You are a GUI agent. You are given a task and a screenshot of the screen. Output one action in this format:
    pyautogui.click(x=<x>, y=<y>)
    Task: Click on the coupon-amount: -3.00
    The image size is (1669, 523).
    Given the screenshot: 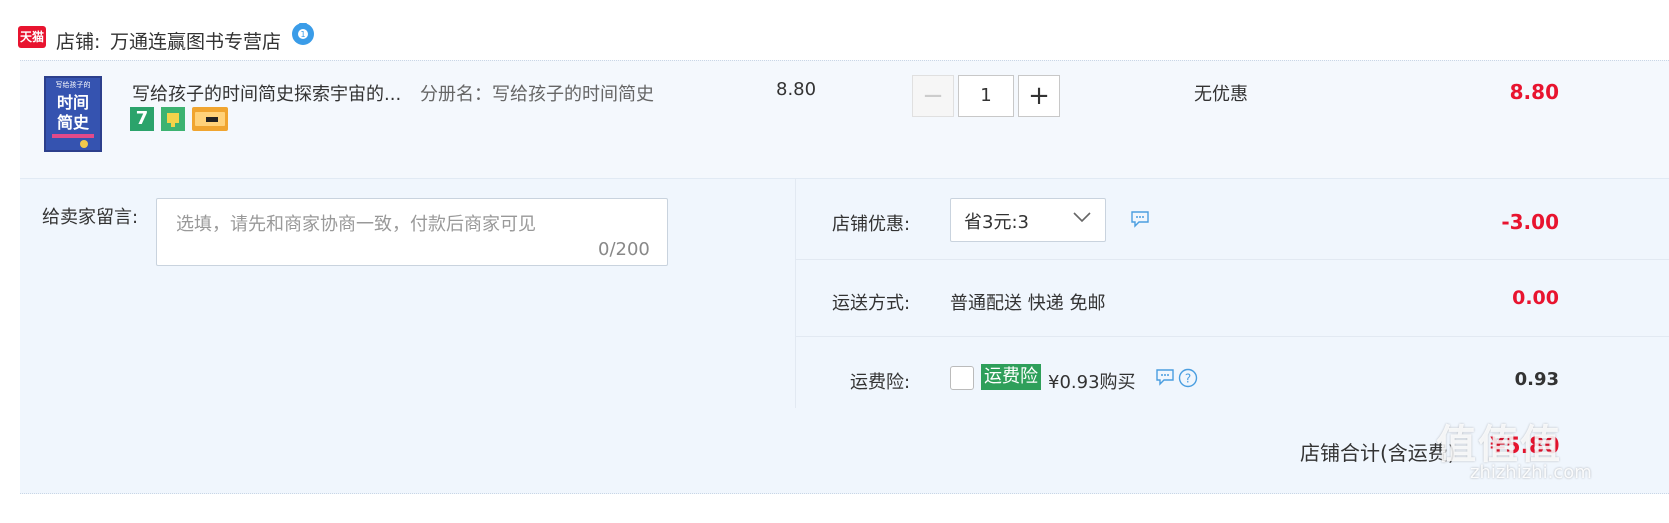 What is the action you would take?
    pyautogui.click(x=1530, y=222)
    